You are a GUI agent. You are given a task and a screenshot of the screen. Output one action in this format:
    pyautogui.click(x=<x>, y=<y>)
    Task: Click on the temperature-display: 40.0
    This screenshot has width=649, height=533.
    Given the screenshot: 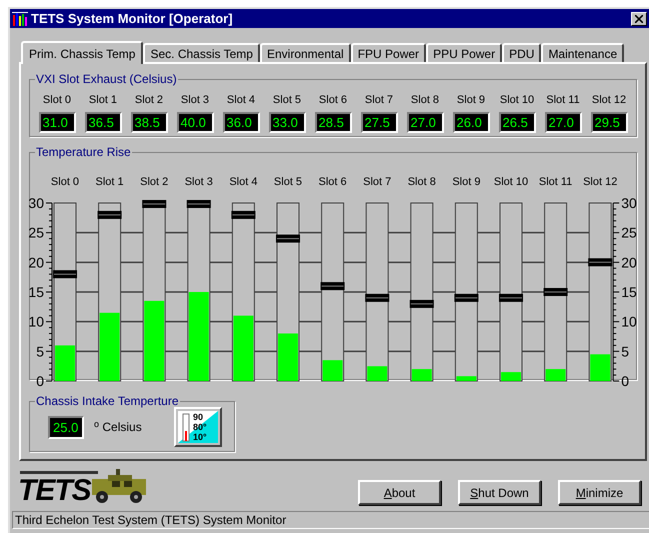 What is the action you would take?
    pyautogui.click(x=195, y=122)
    